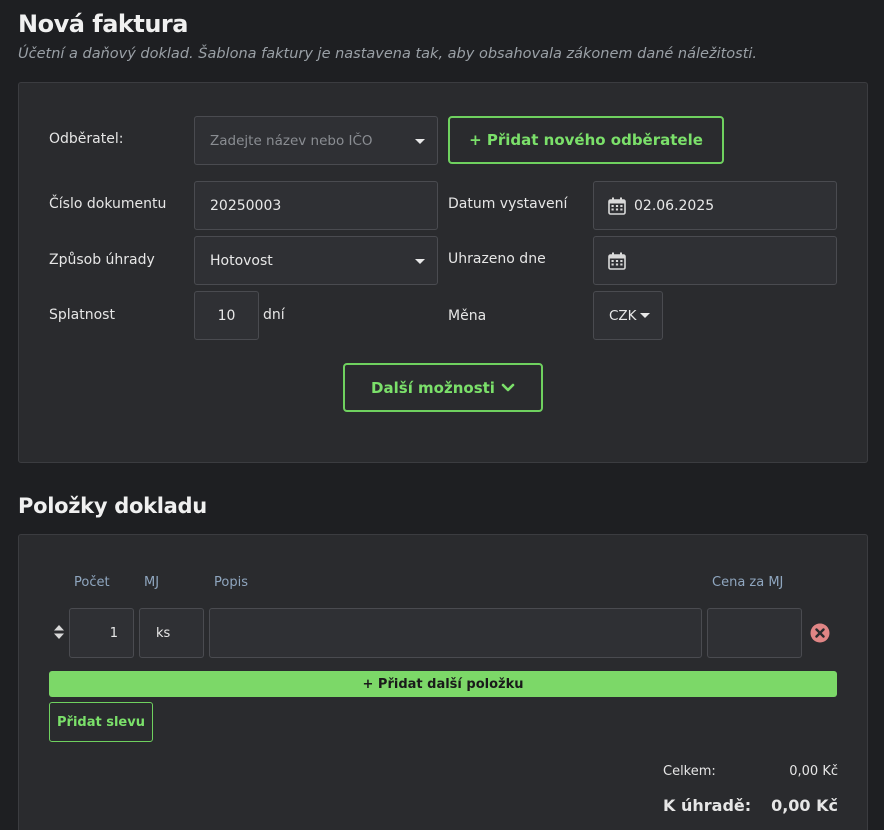 This screenshot has width=884, height=830. Describe the element at coordinates (291, 140) in the screenshot. I see `customer-placeholder: Zadejte název nebo IČO` at that location.